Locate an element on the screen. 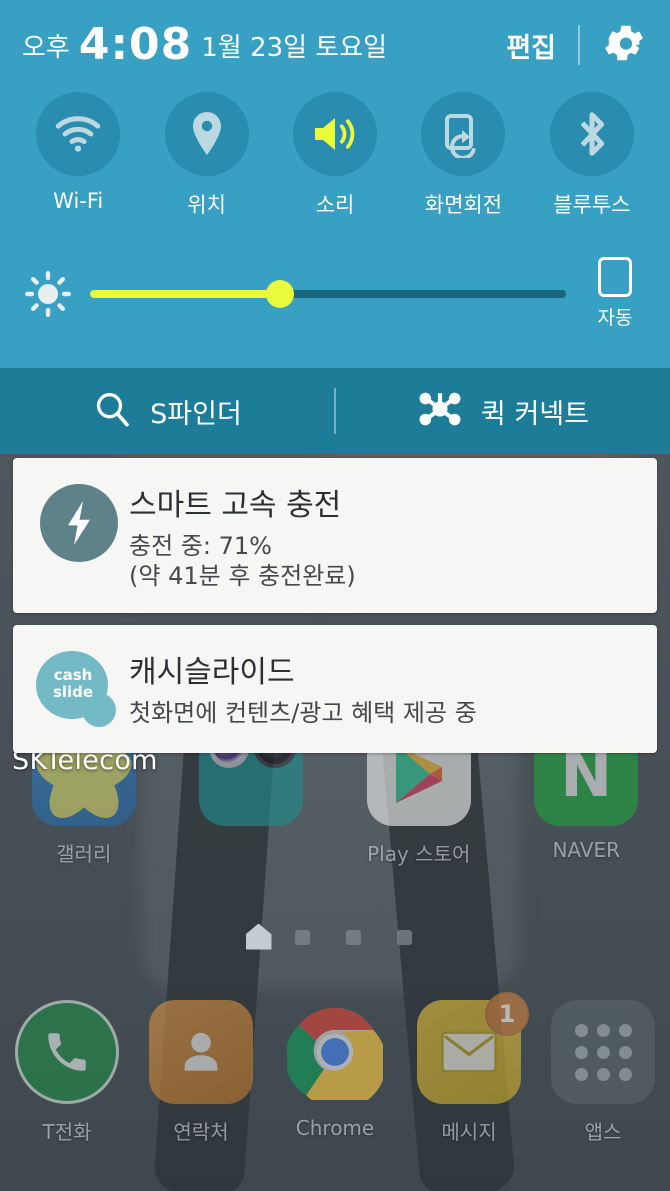  s-finder-label: S파인더 is located at coordinates (196, 414).